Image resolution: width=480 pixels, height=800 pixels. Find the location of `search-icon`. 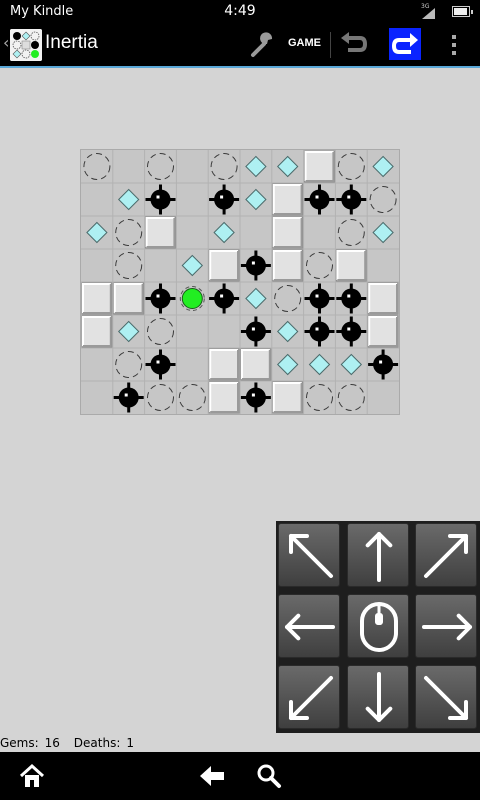

search-icon is located at coordinates (269, 776).